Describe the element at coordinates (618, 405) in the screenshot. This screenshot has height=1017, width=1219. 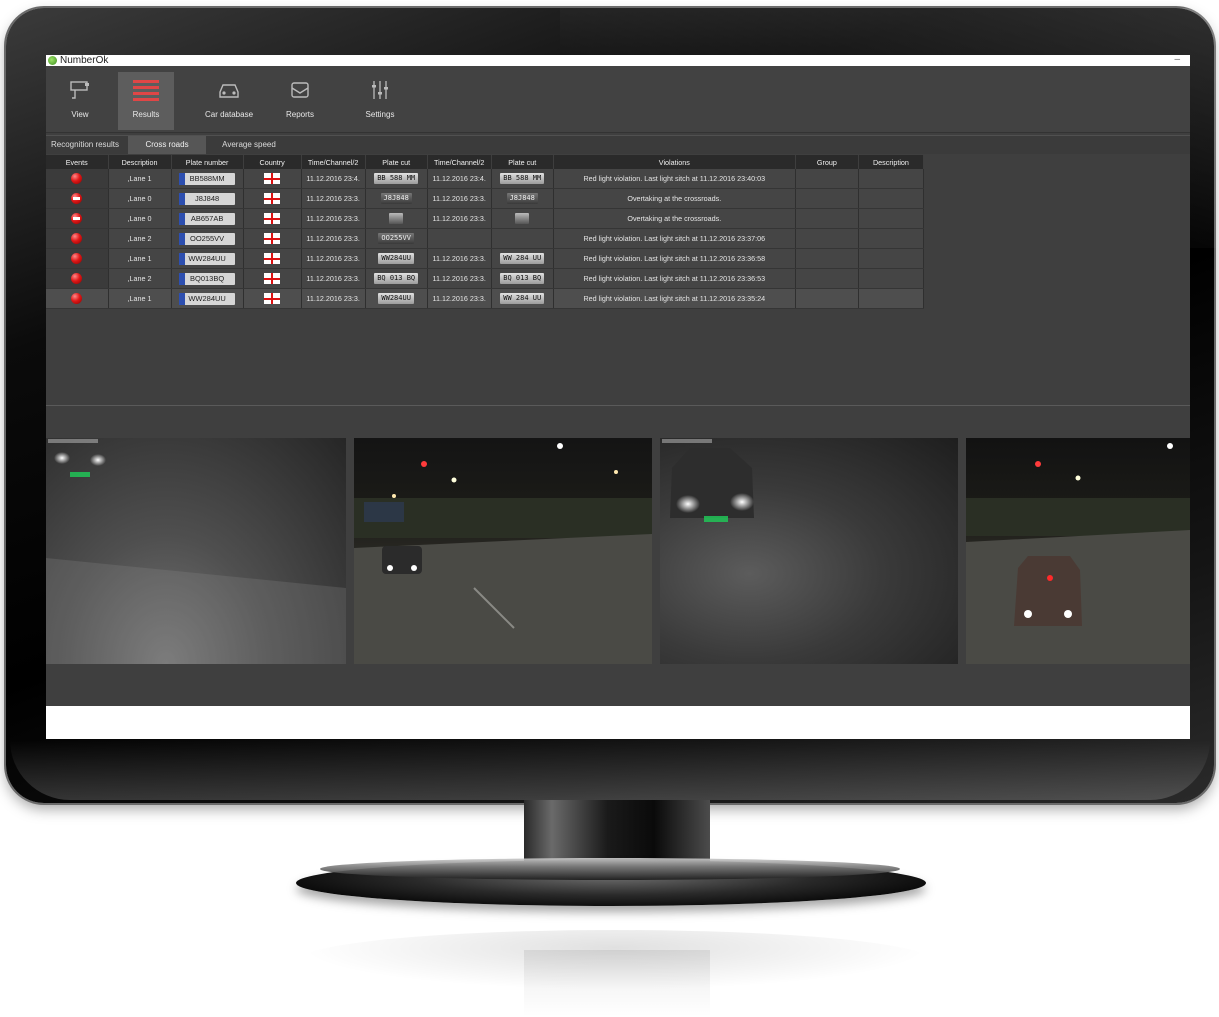
I see `panel-splitter` at that location.